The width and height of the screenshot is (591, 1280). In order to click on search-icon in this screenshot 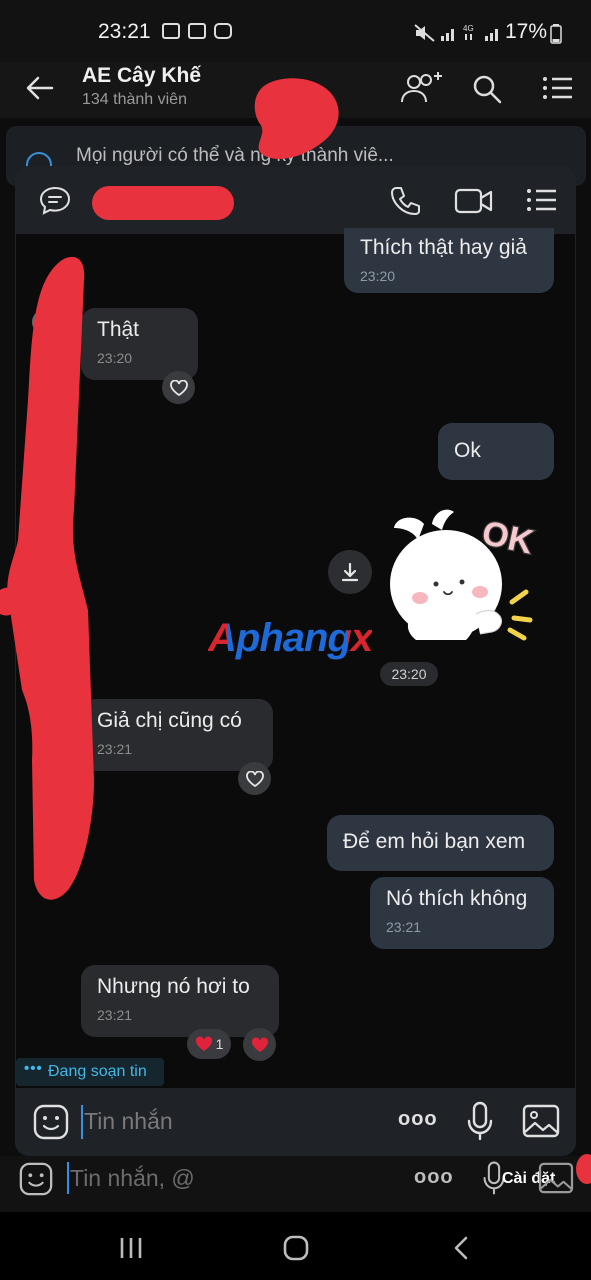, I will do `click(487, 89)`.